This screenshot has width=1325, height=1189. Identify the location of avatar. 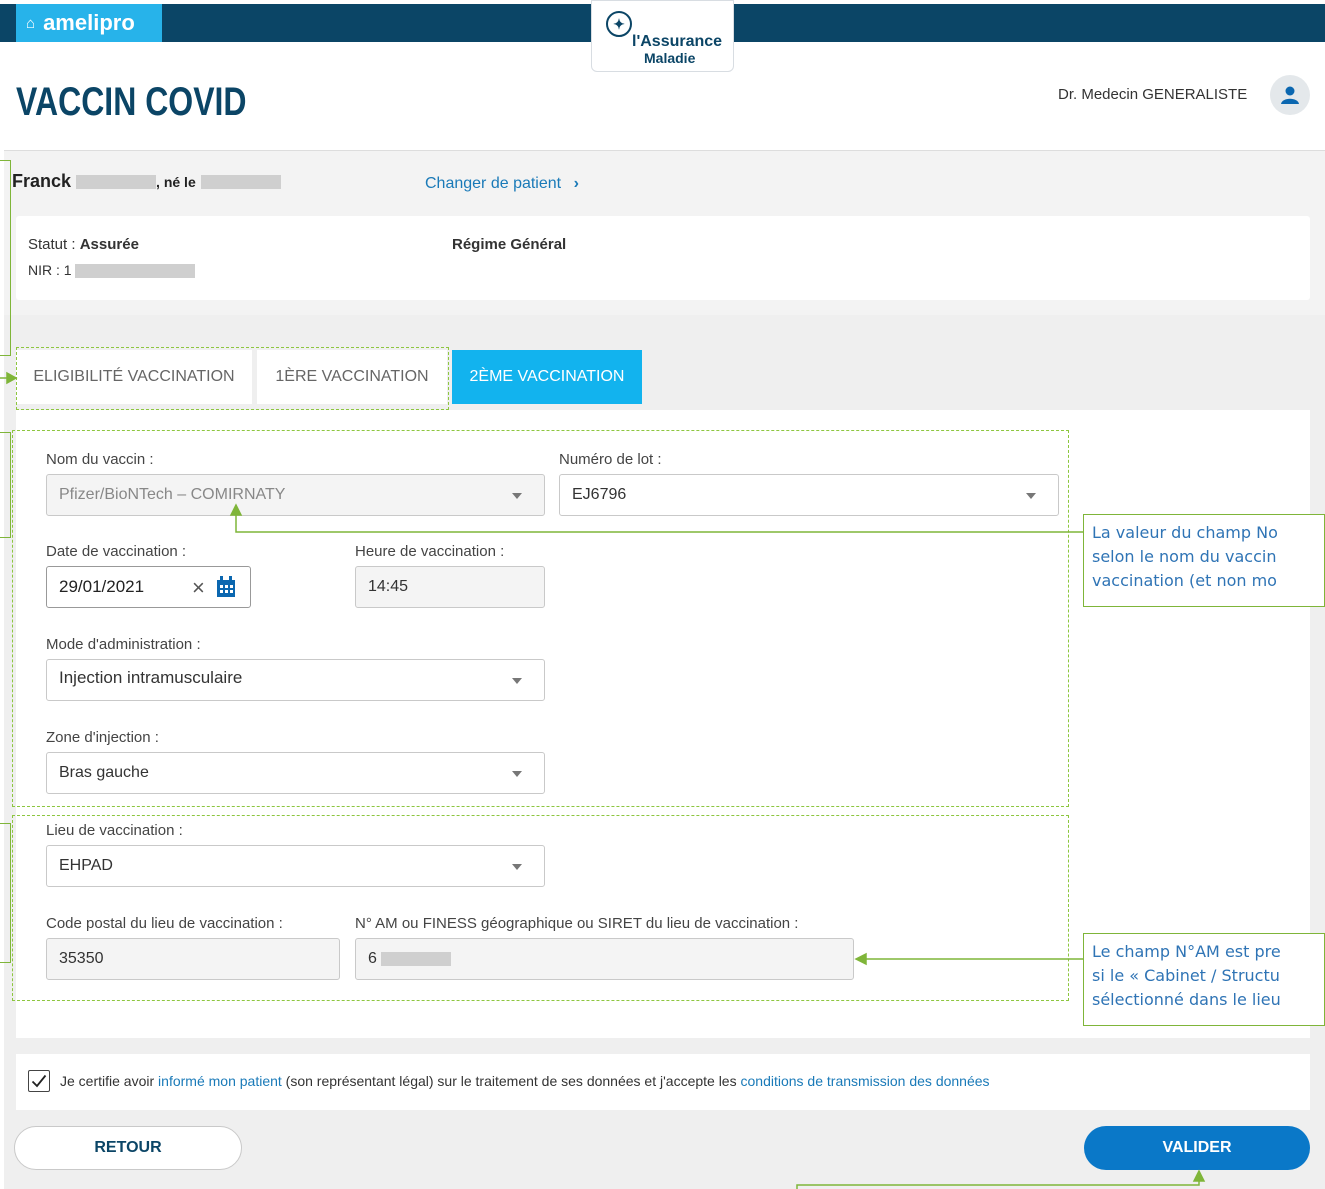
(1290, 95).